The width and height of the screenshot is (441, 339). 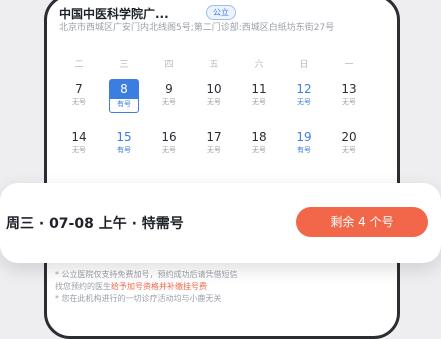 I want to click on weekday-header: 二 三 四 五 六 日 一, so click(x=222, y=64).